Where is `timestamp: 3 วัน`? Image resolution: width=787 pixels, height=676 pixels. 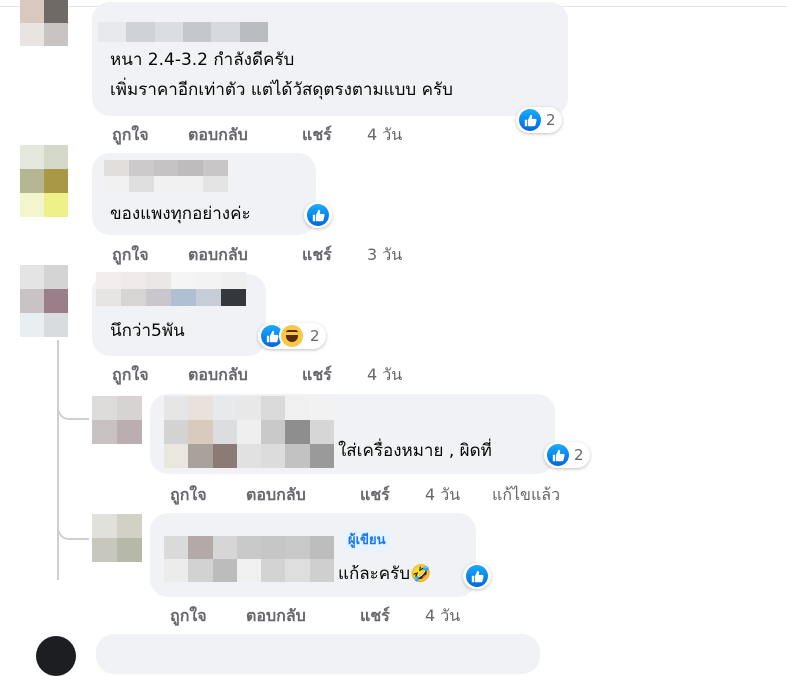
timestamp: 3 วัน is located at coordinates (384, 255).